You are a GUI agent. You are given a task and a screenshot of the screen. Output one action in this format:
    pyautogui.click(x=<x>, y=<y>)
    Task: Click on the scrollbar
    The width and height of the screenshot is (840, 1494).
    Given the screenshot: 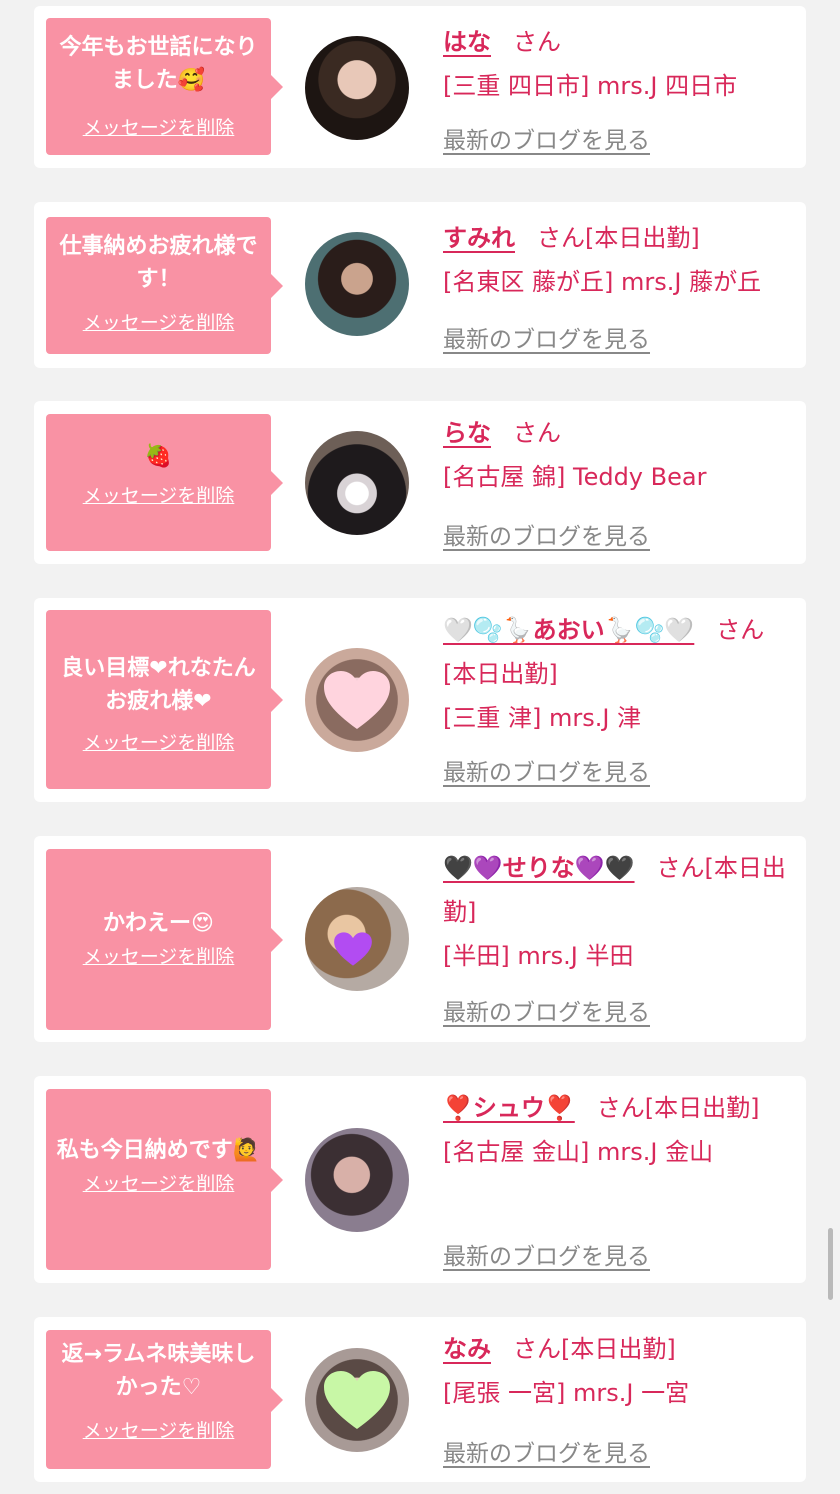 What is the action you would take?
    pyautogui.click(x=830, y=1264)
    